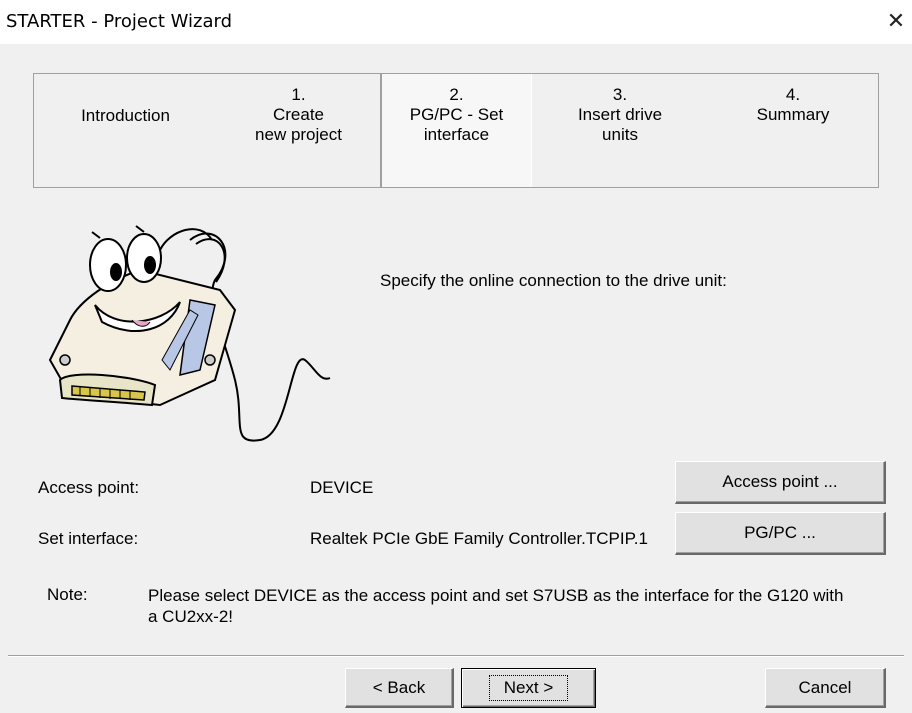  I want to click on note-label: Note:, so click(67, 594).